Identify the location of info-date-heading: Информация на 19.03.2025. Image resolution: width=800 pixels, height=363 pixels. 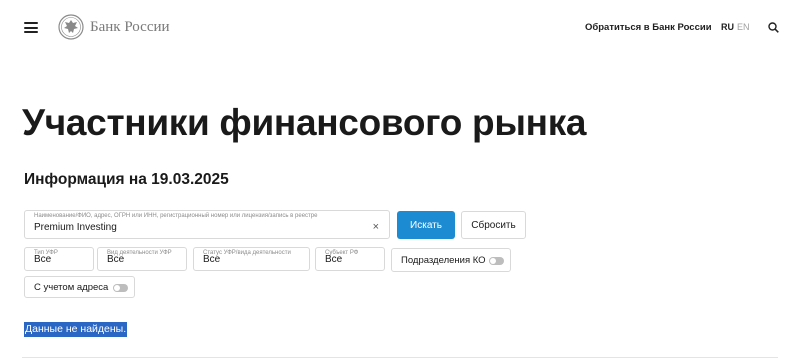
(126, 179).